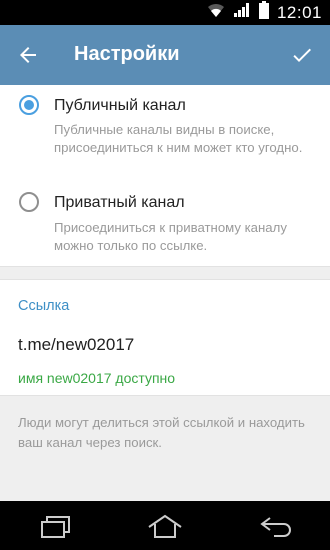  Describe the element at coordinates (28, 55) in the screenshot. I see `arrow-back-icon` at that location.